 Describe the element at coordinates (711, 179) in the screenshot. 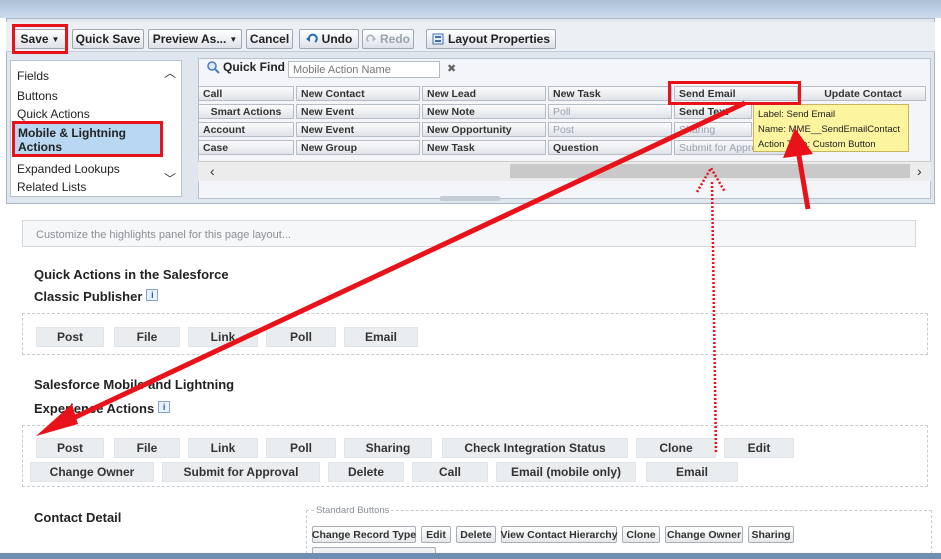

I see `dotted-arrowhead-icon` at that location.